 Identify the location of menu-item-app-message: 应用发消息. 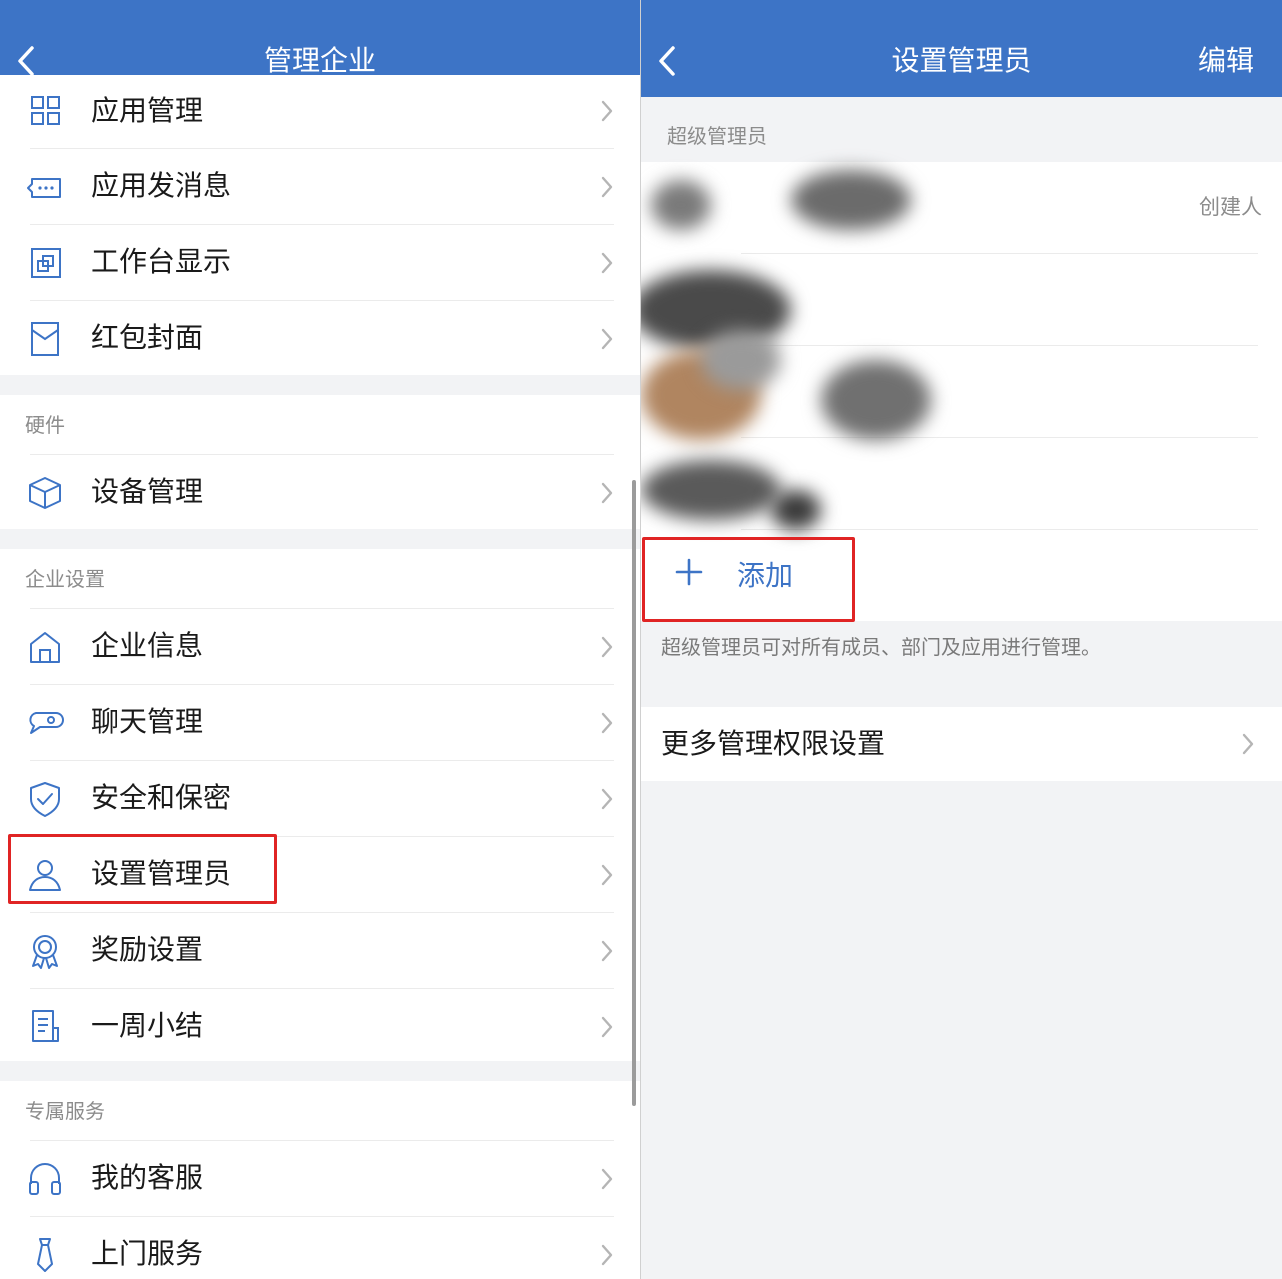
(320, 187).